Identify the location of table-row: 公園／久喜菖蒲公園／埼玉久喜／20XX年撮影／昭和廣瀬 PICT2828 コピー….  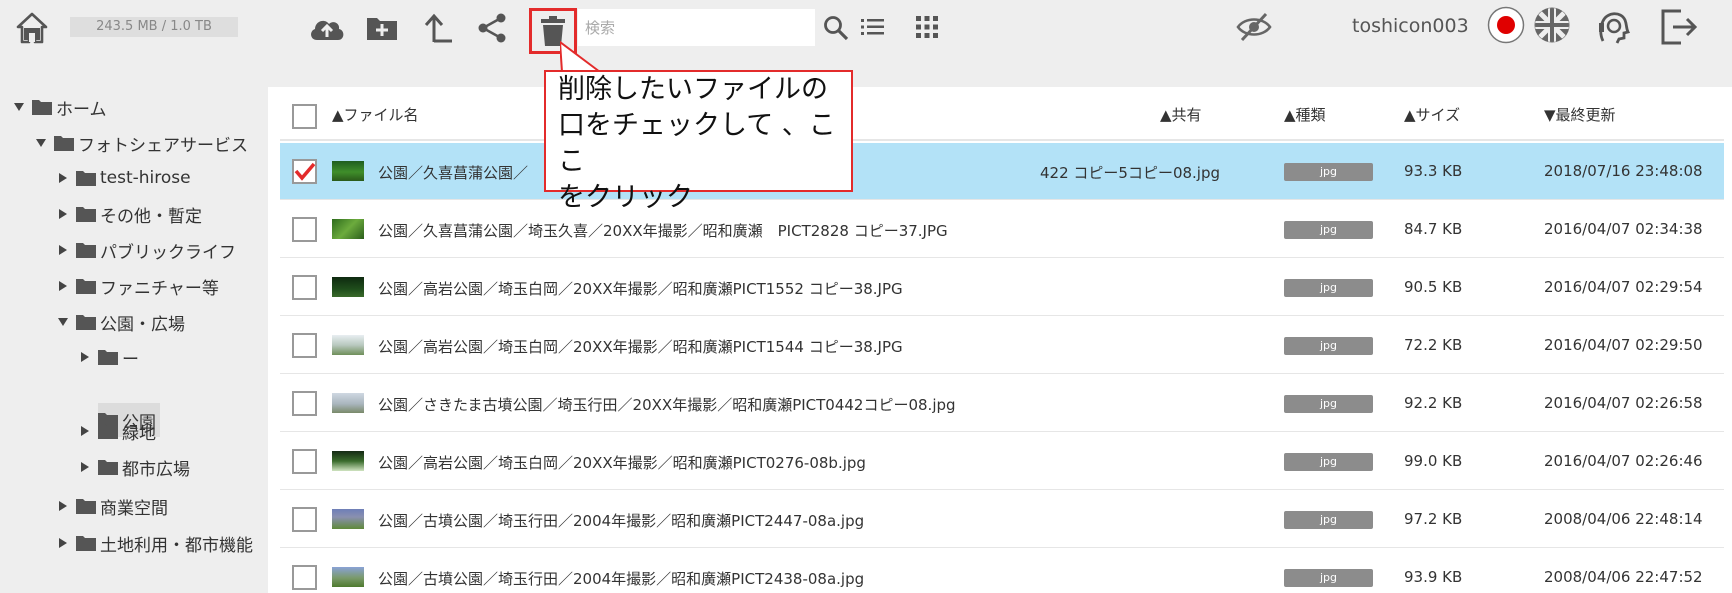
(1002, 229).